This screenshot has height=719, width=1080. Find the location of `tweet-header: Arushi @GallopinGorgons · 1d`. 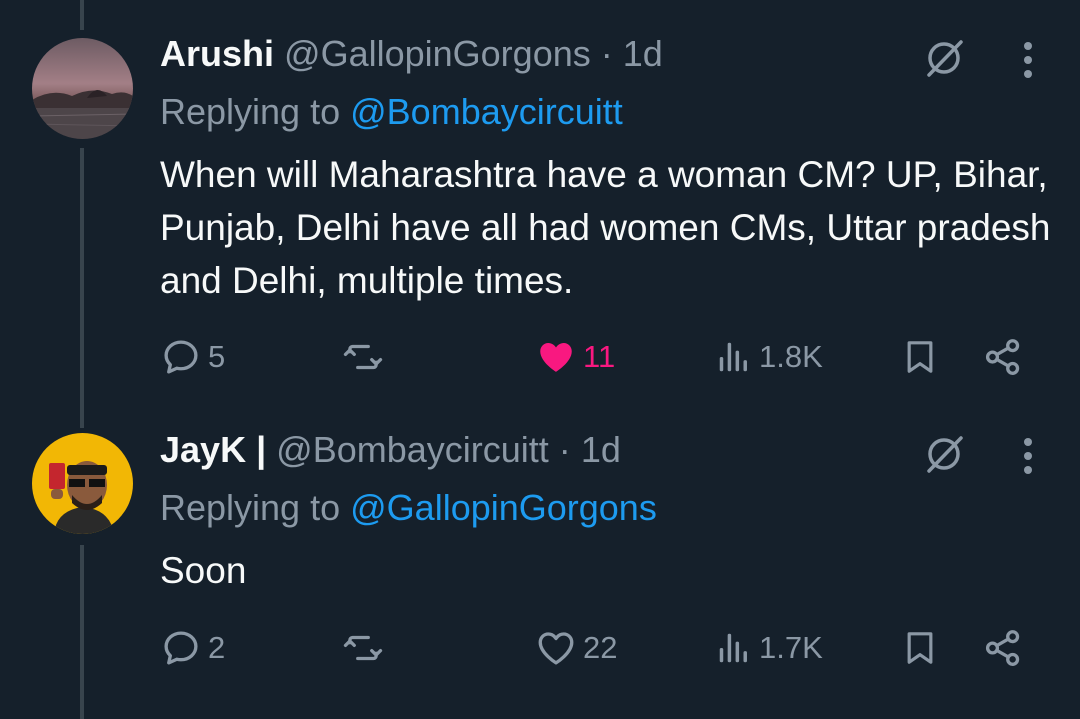

tweet-header: Arushi @GallopinGorgons · 1d is located at coordinates (411, 54).